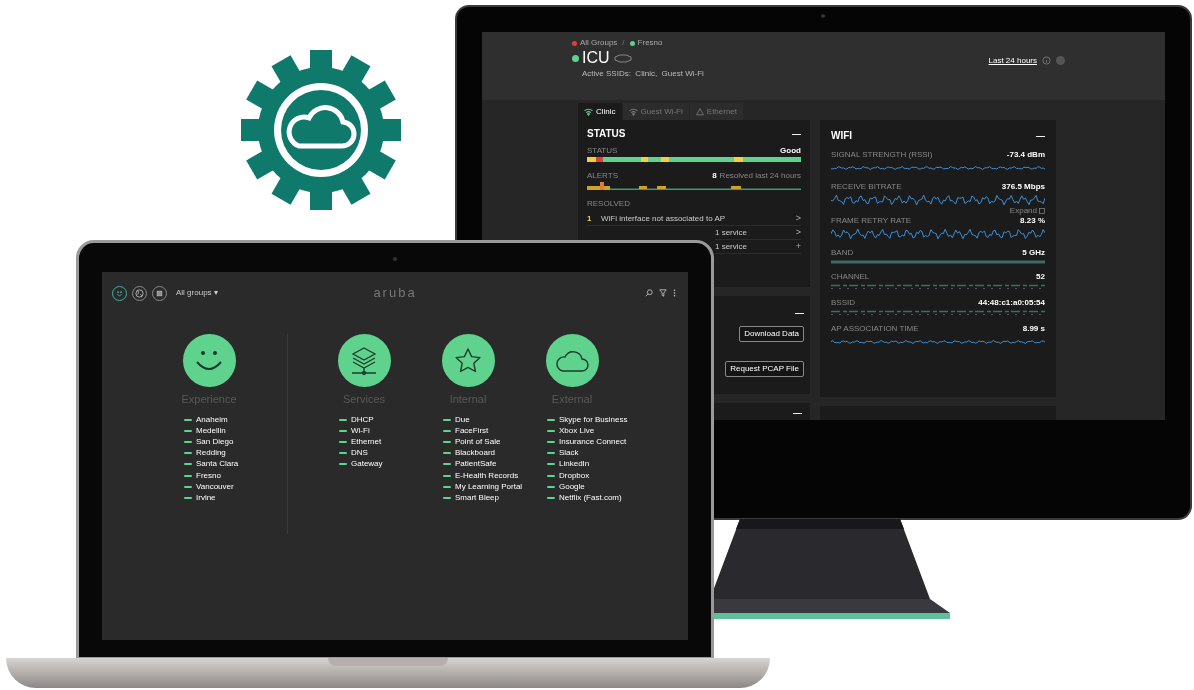 This screenshot has width=1194, height=690. Describe the element at coordinates (875, 329) in the screenshot. I see `metric-label: AP ASSOCIATION TIME` at that location.